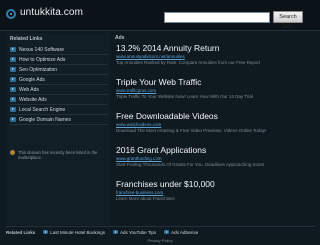 The image size is (320, 245). Describe the element at coordinates (59, 100) in the screenshot. I see `sidebar-item-6: Website Ads` at that location.